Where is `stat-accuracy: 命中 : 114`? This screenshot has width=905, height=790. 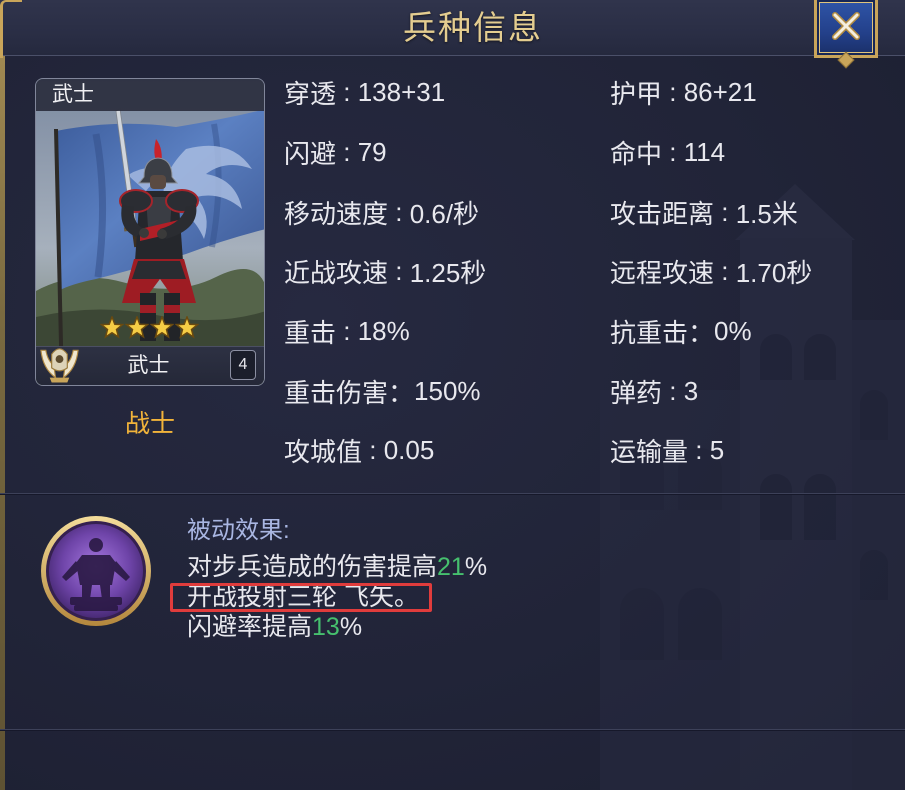 stat-accuracy: 命中 : 114 is located at coordinates (711, 153).